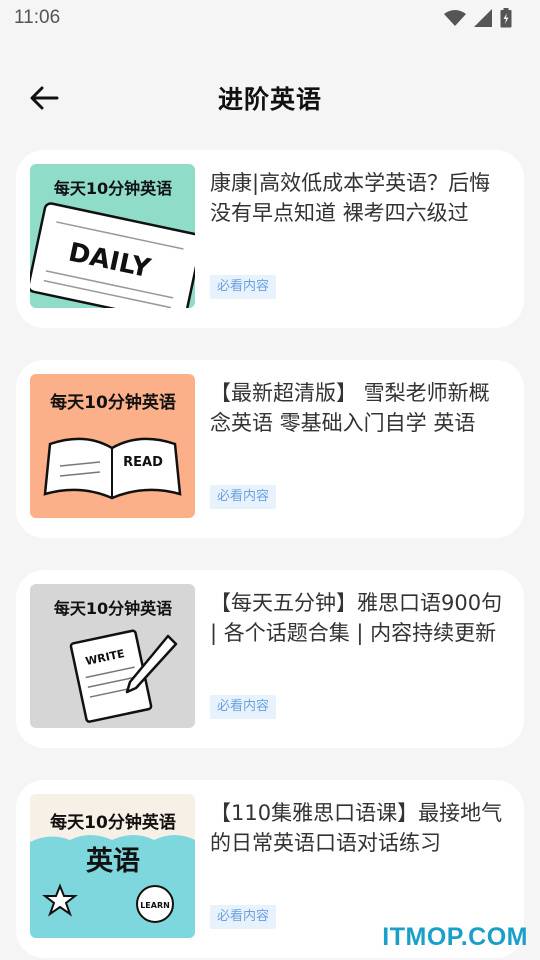  What do you see at coordinates (112, 236) in the screenshot?
I see `course-thumbnail: 每天10分钟英语 DAILY` at bounding box center [112, 236].